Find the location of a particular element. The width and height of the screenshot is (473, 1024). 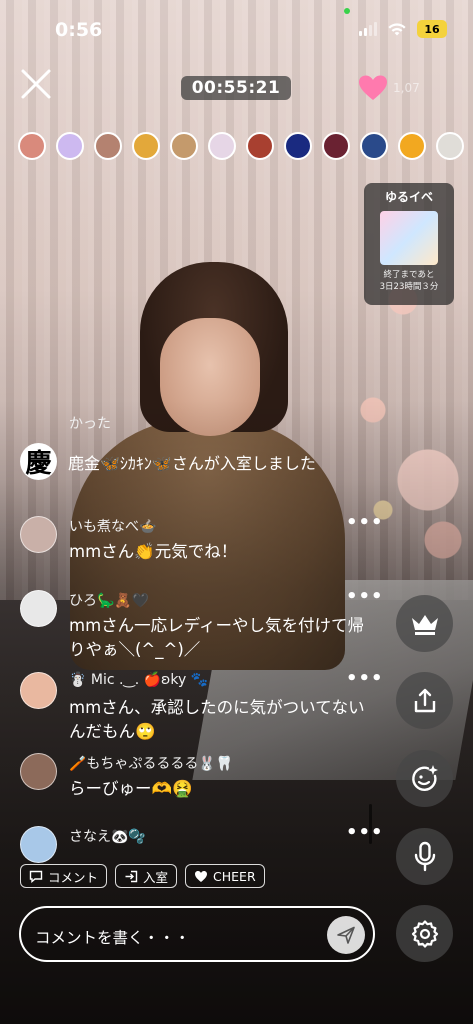

crown-button is located at coordinates (424, 623).